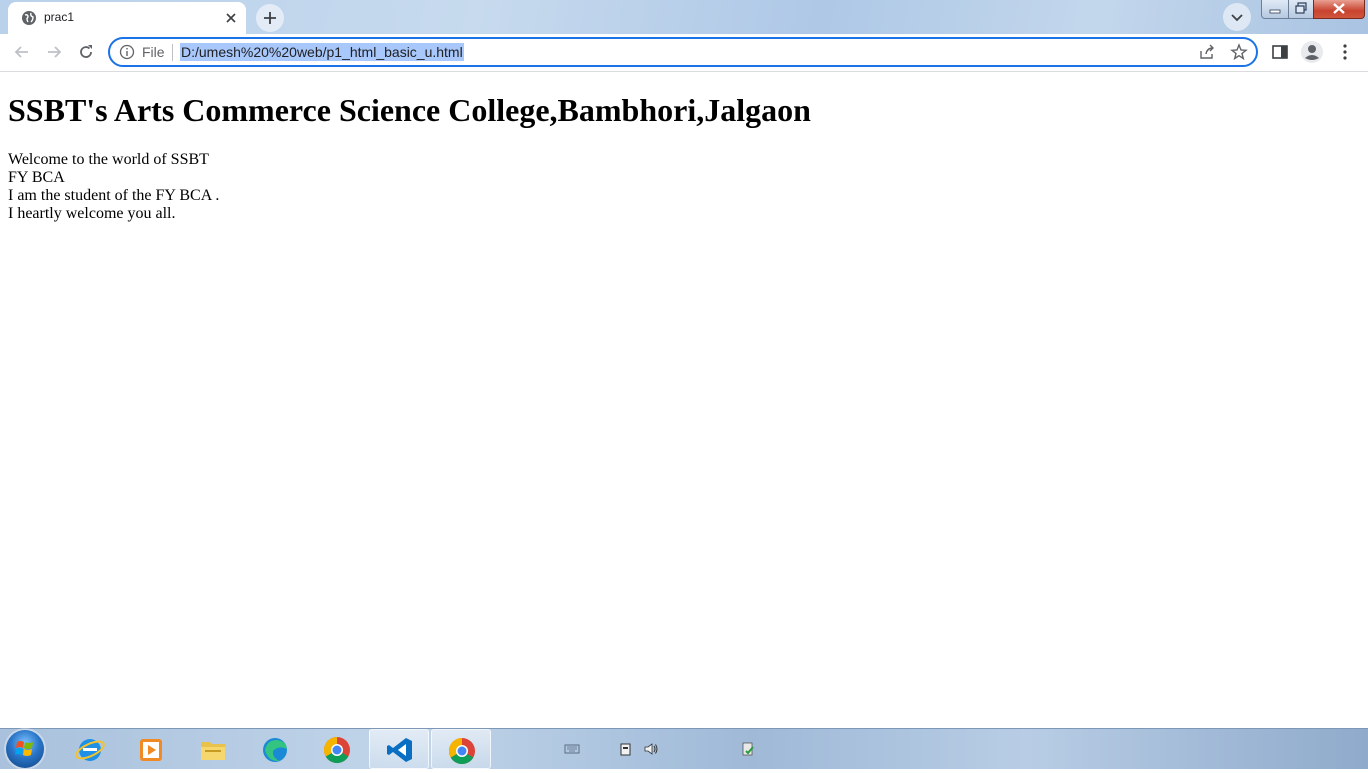 The height and width of the screenshot is (773, 1368). I want to click on action-center-icon, so click(748, 749).